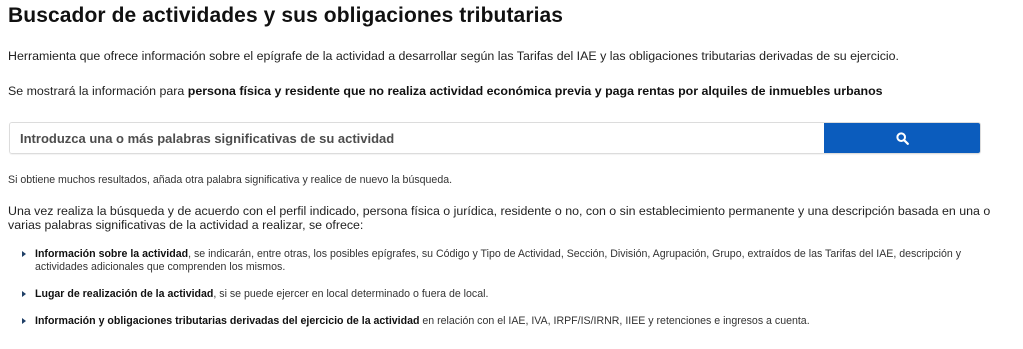 This screenshot has height=349, width=1023. I want to click on search-button, so click(902, 138).